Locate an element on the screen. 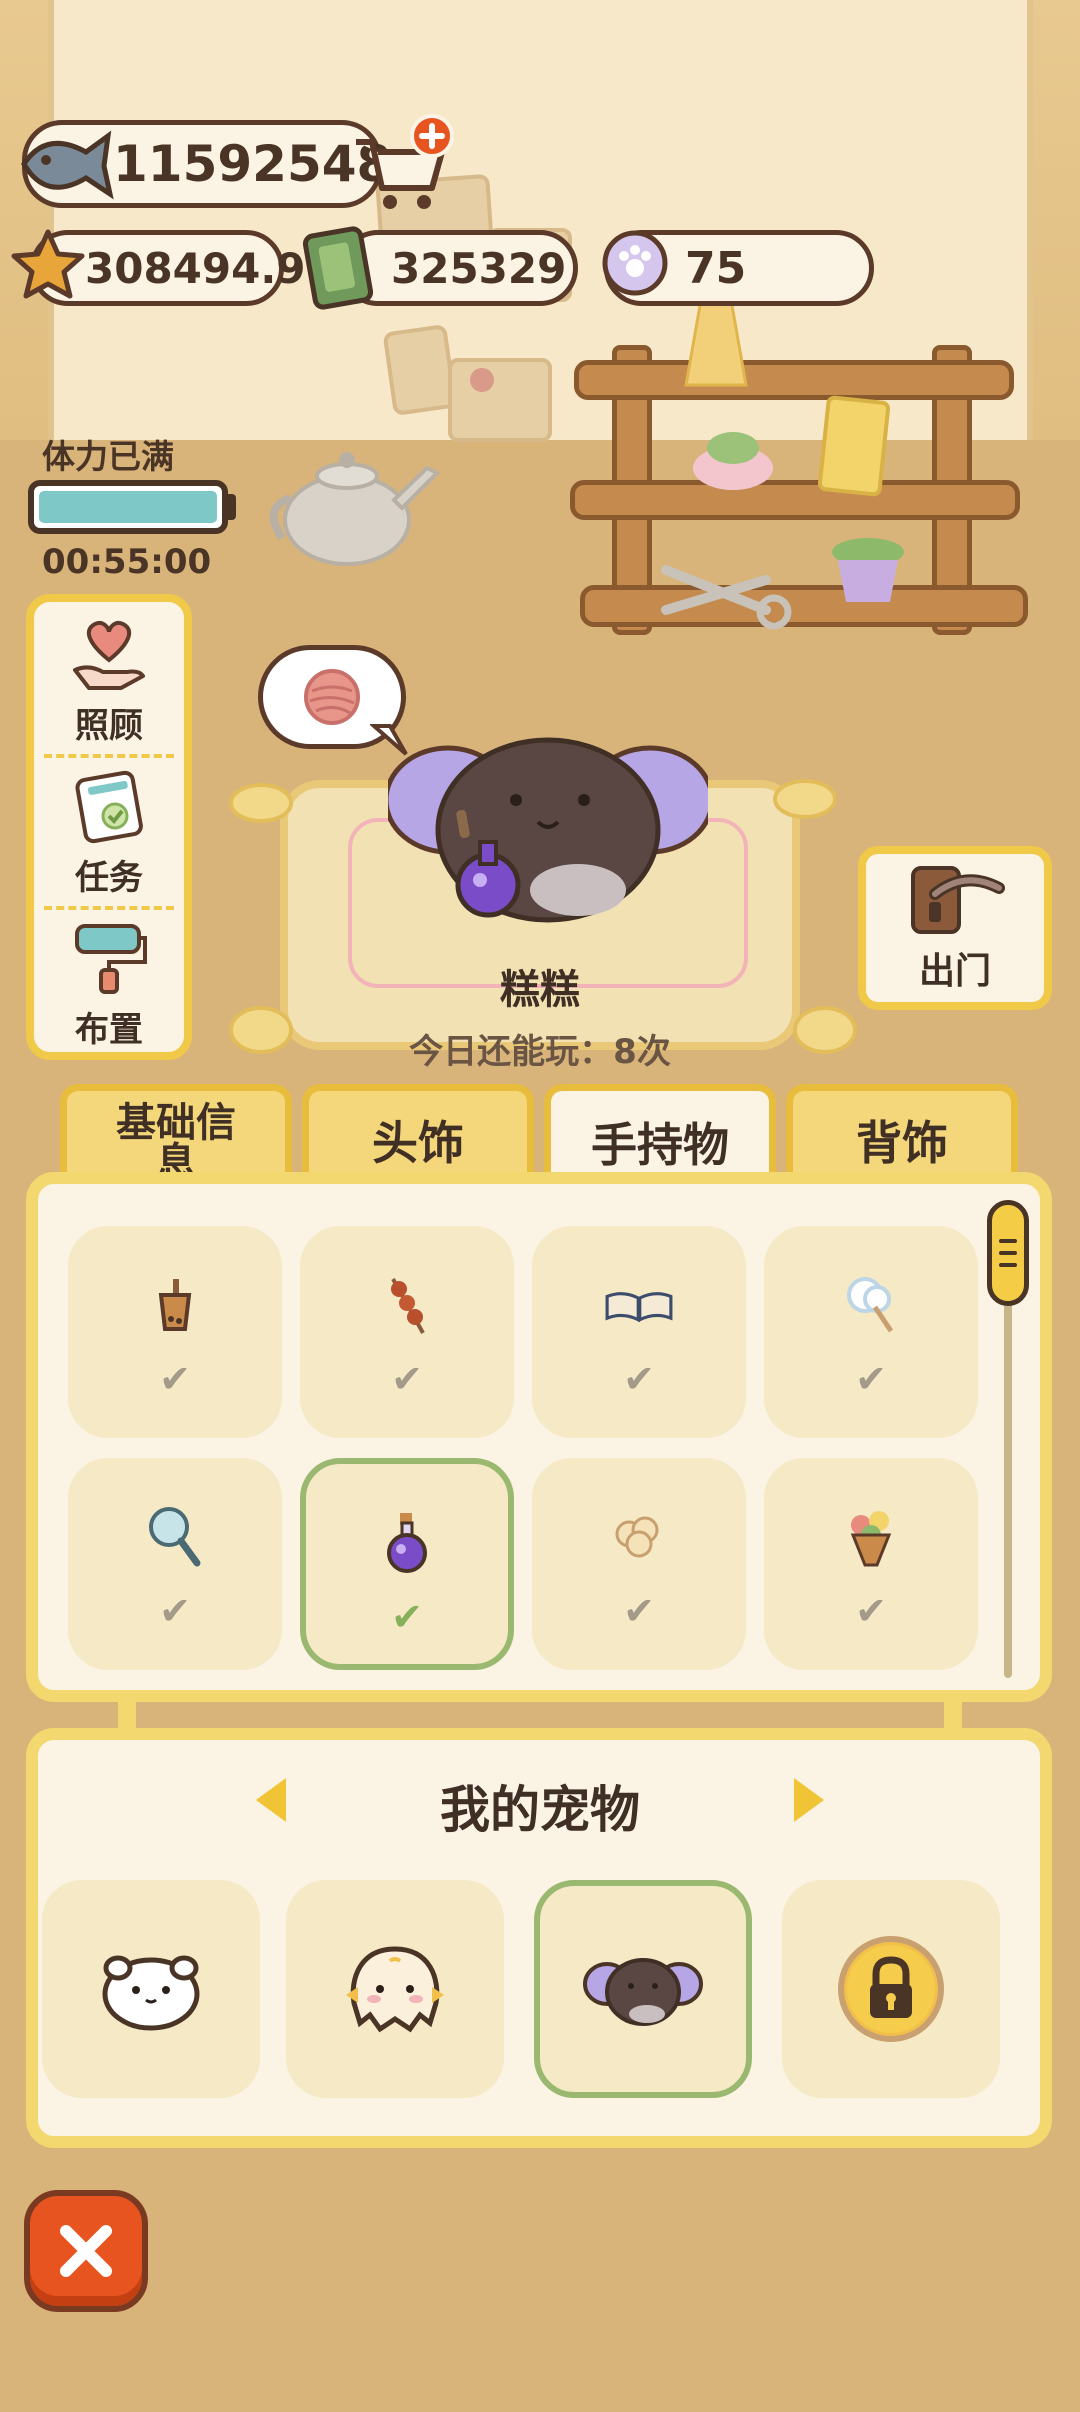 The image size is (1080, 2412). stamina-status: 体力已满 is located at coordinates (108, 456).